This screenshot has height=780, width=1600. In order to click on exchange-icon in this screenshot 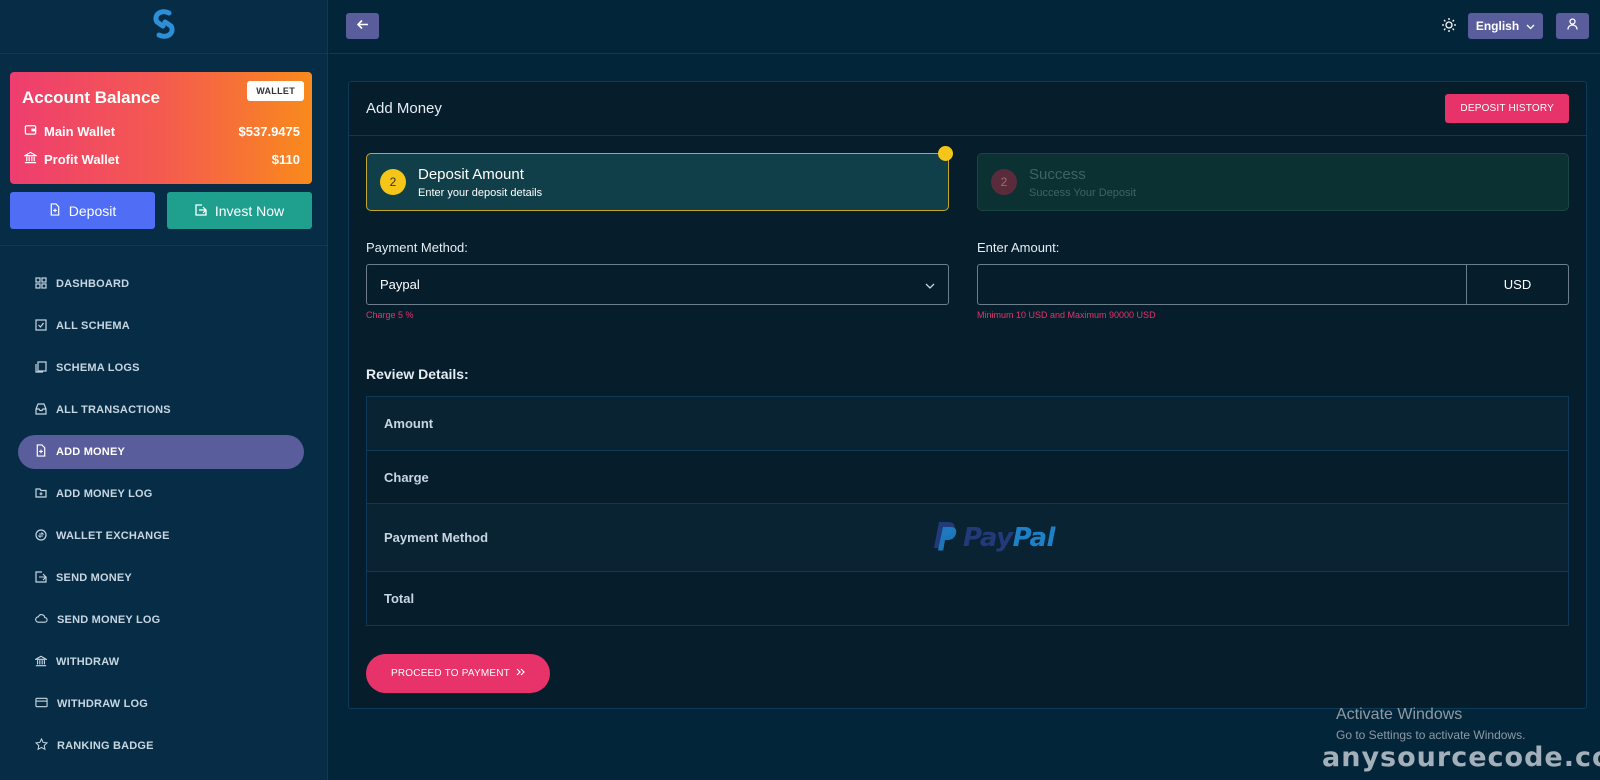, I will do `click(41, 536)`.